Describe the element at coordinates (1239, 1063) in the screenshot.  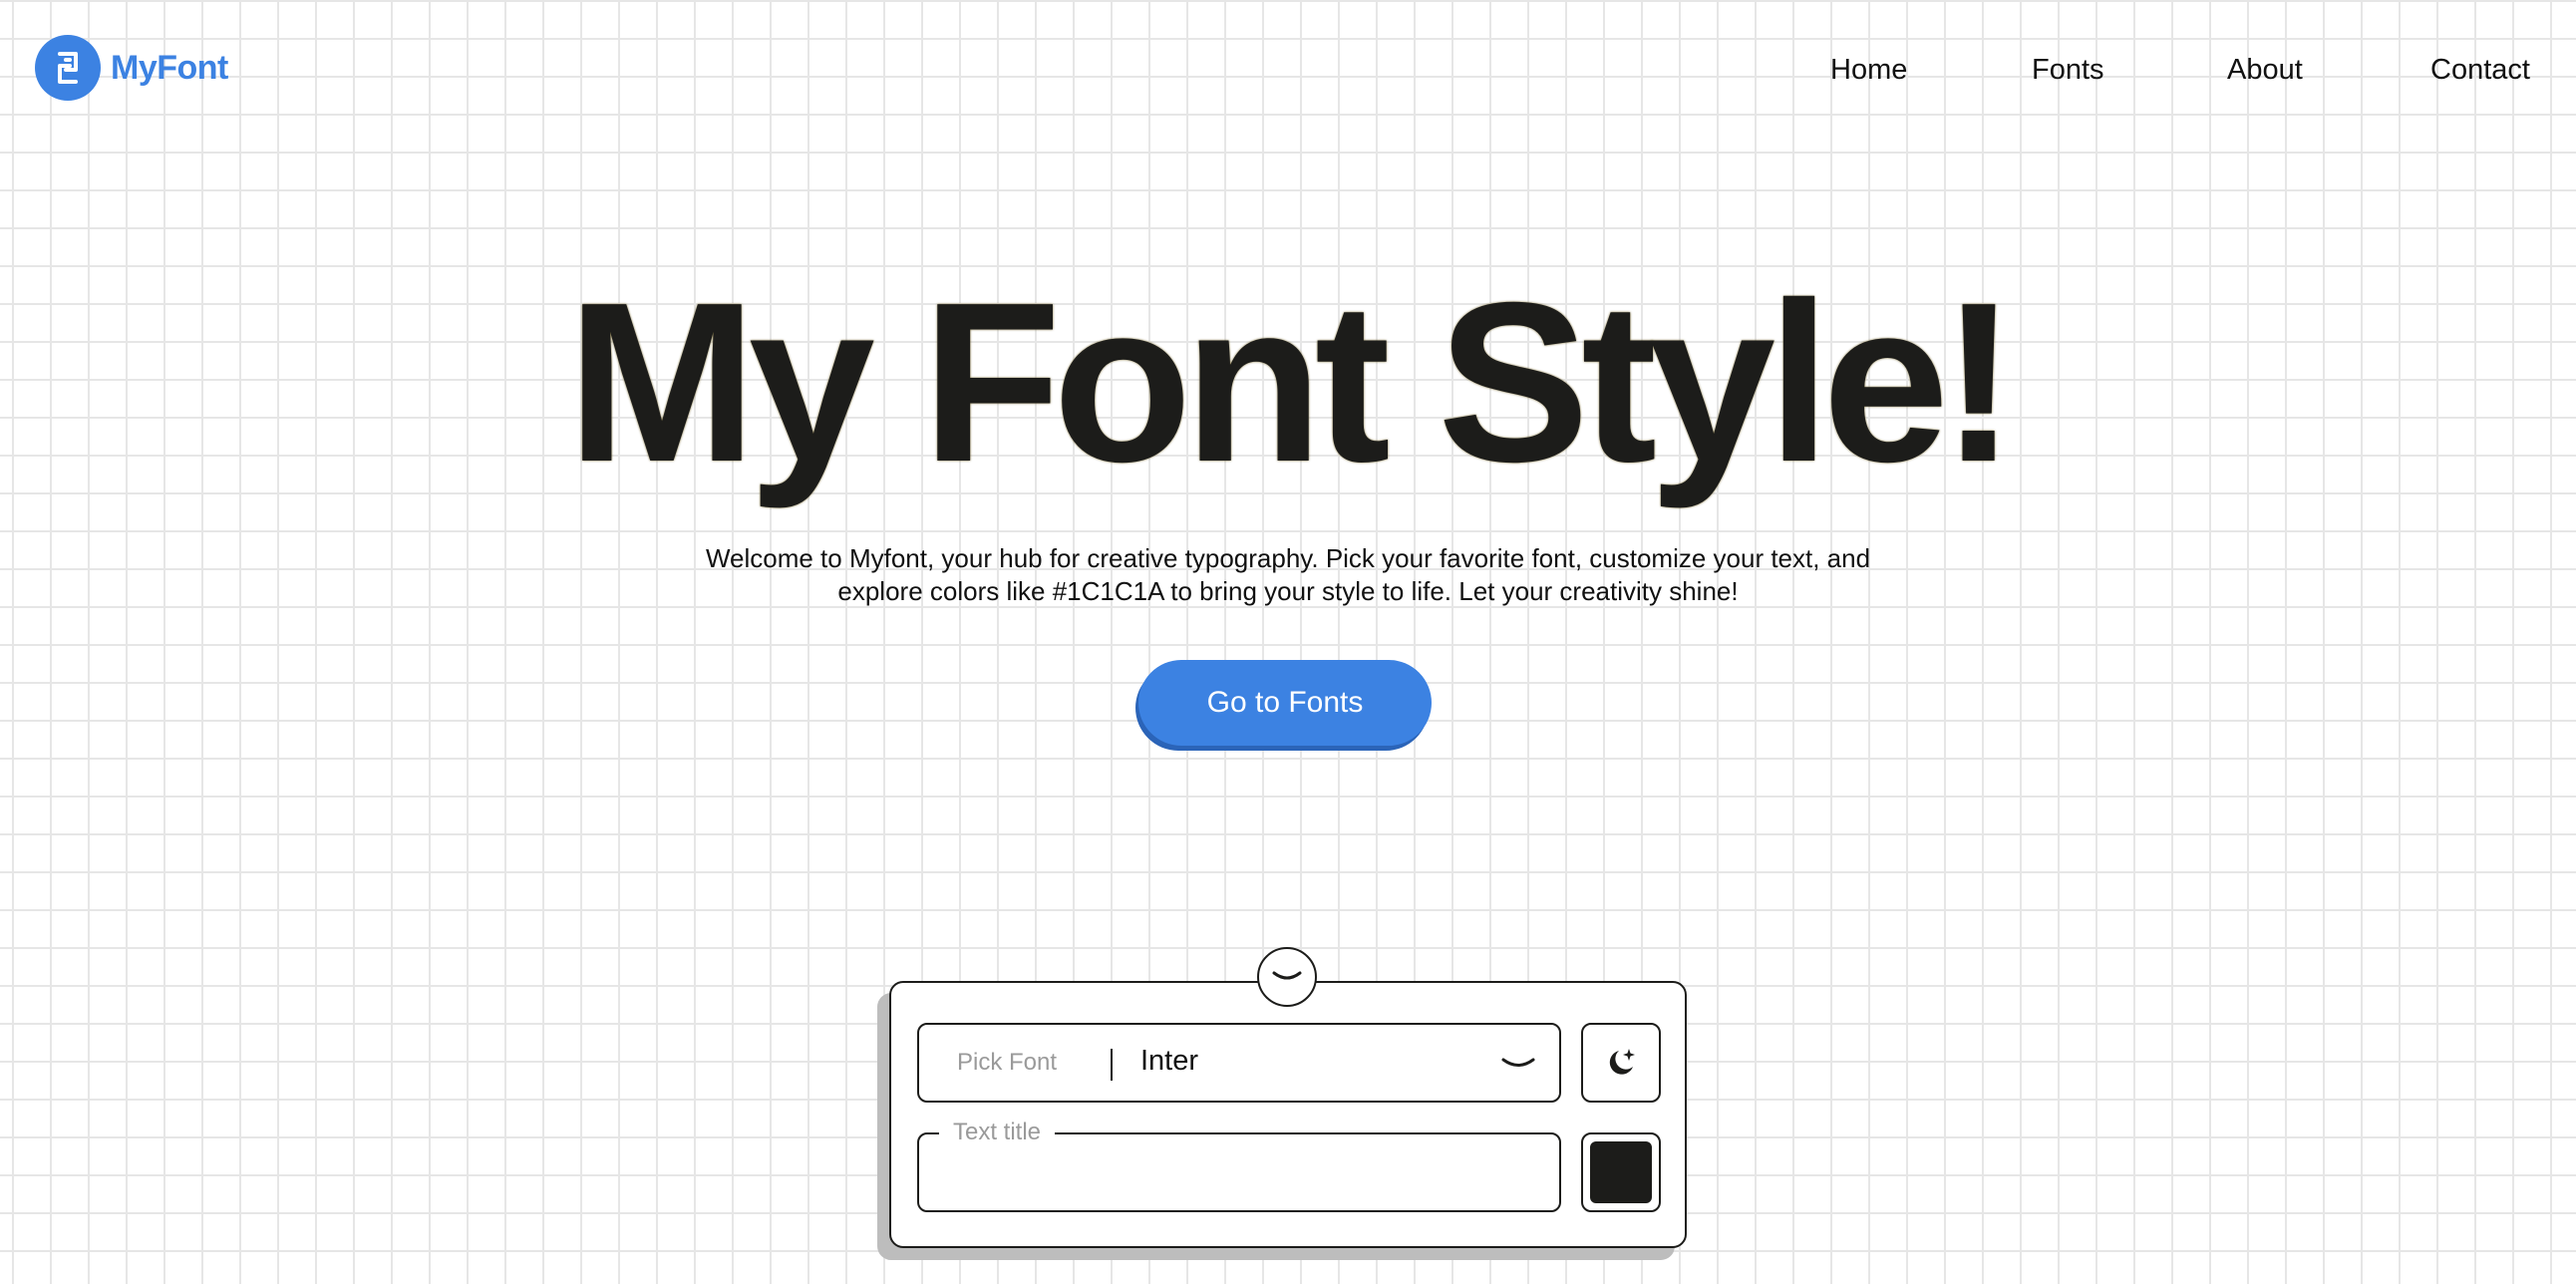
I see `font-select: Pick Font Inter` at that location.